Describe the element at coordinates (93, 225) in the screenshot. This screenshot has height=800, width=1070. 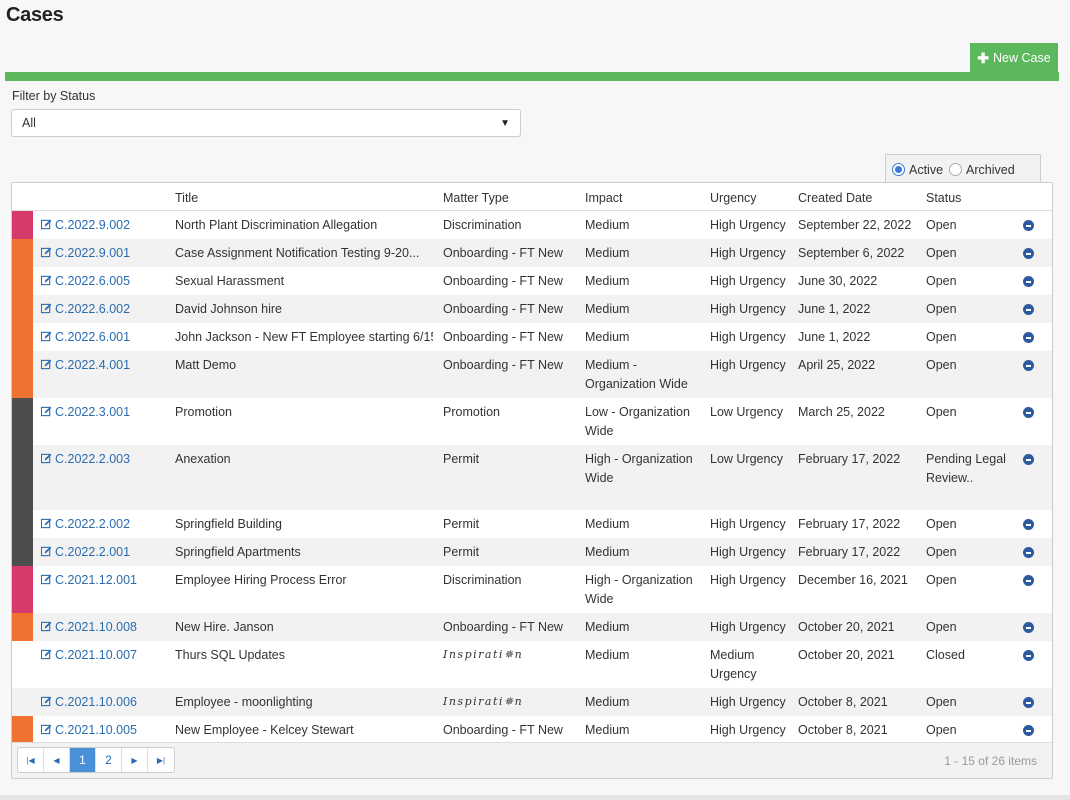
I see `case-id: C.2022.9.002` at that location.